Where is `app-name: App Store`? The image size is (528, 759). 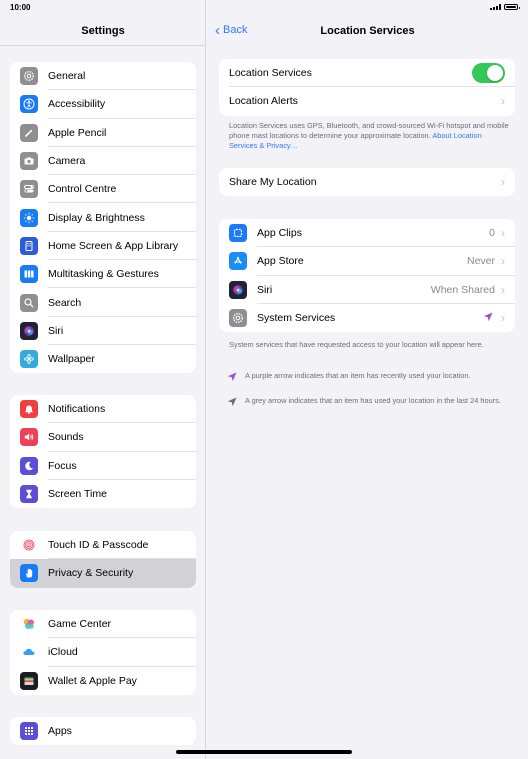 app-name: App Store is located at coordinates (280, 261).